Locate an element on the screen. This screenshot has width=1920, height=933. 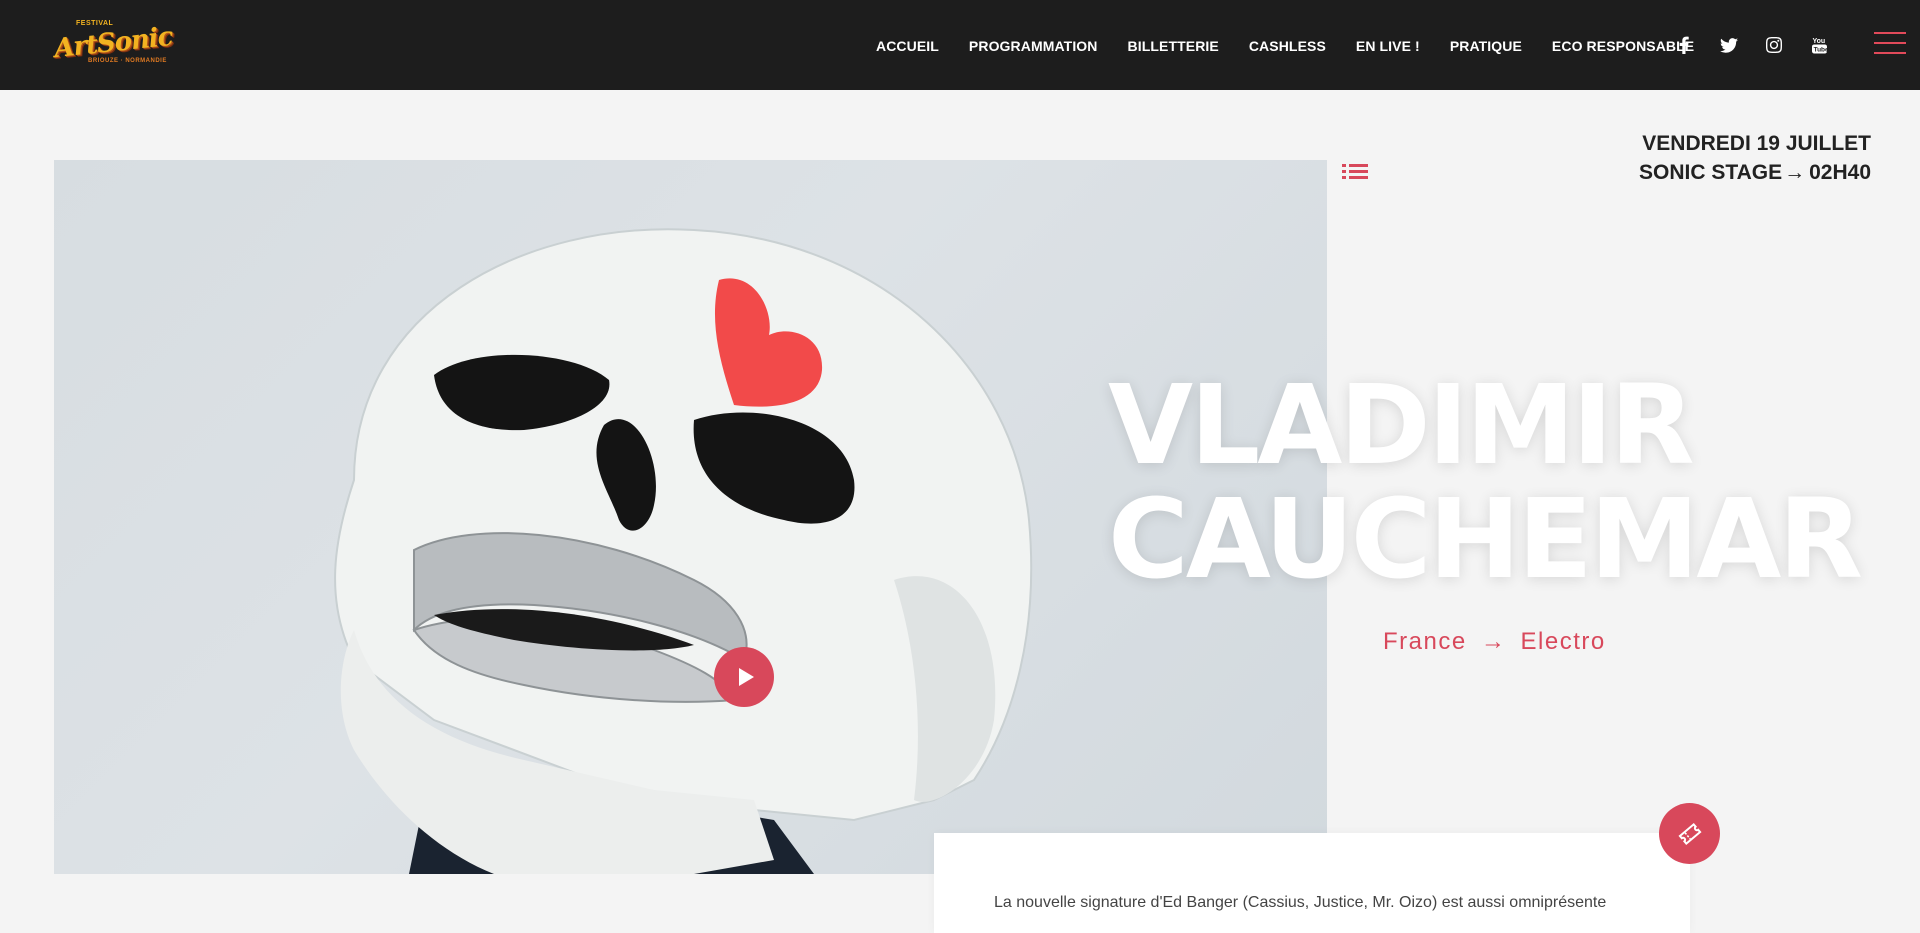
svg-text: You is located at coordinates (1818, 41).